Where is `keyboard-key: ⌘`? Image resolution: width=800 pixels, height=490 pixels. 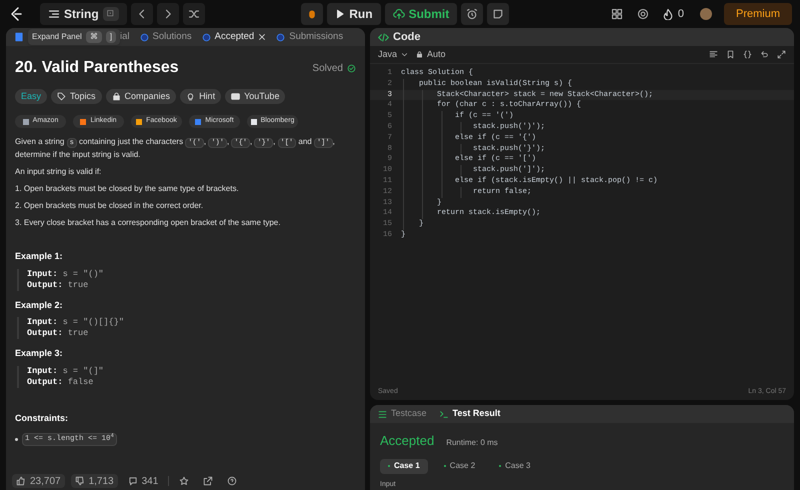 keyboard-key: ⌘ is located at coordinates (94, 37).